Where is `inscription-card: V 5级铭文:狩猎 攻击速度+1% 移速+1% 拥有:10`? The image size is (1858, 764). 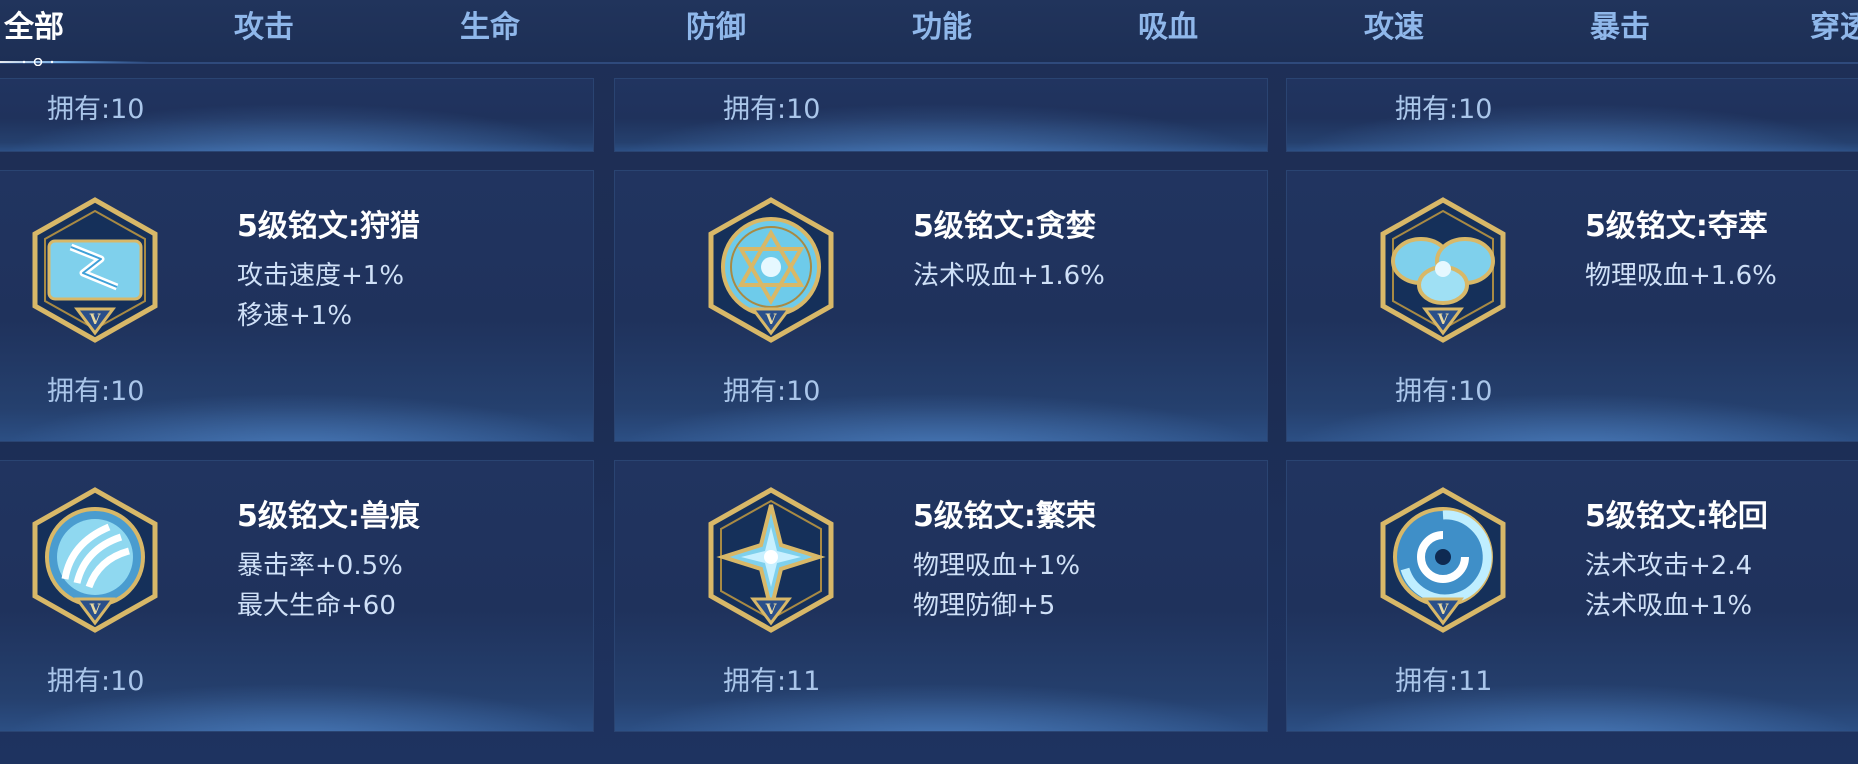 inscription-card: V 5级铭文:狩猎 攻击速度+1% 移速+1% 拥有:10 is located at coordinates (297, 306).